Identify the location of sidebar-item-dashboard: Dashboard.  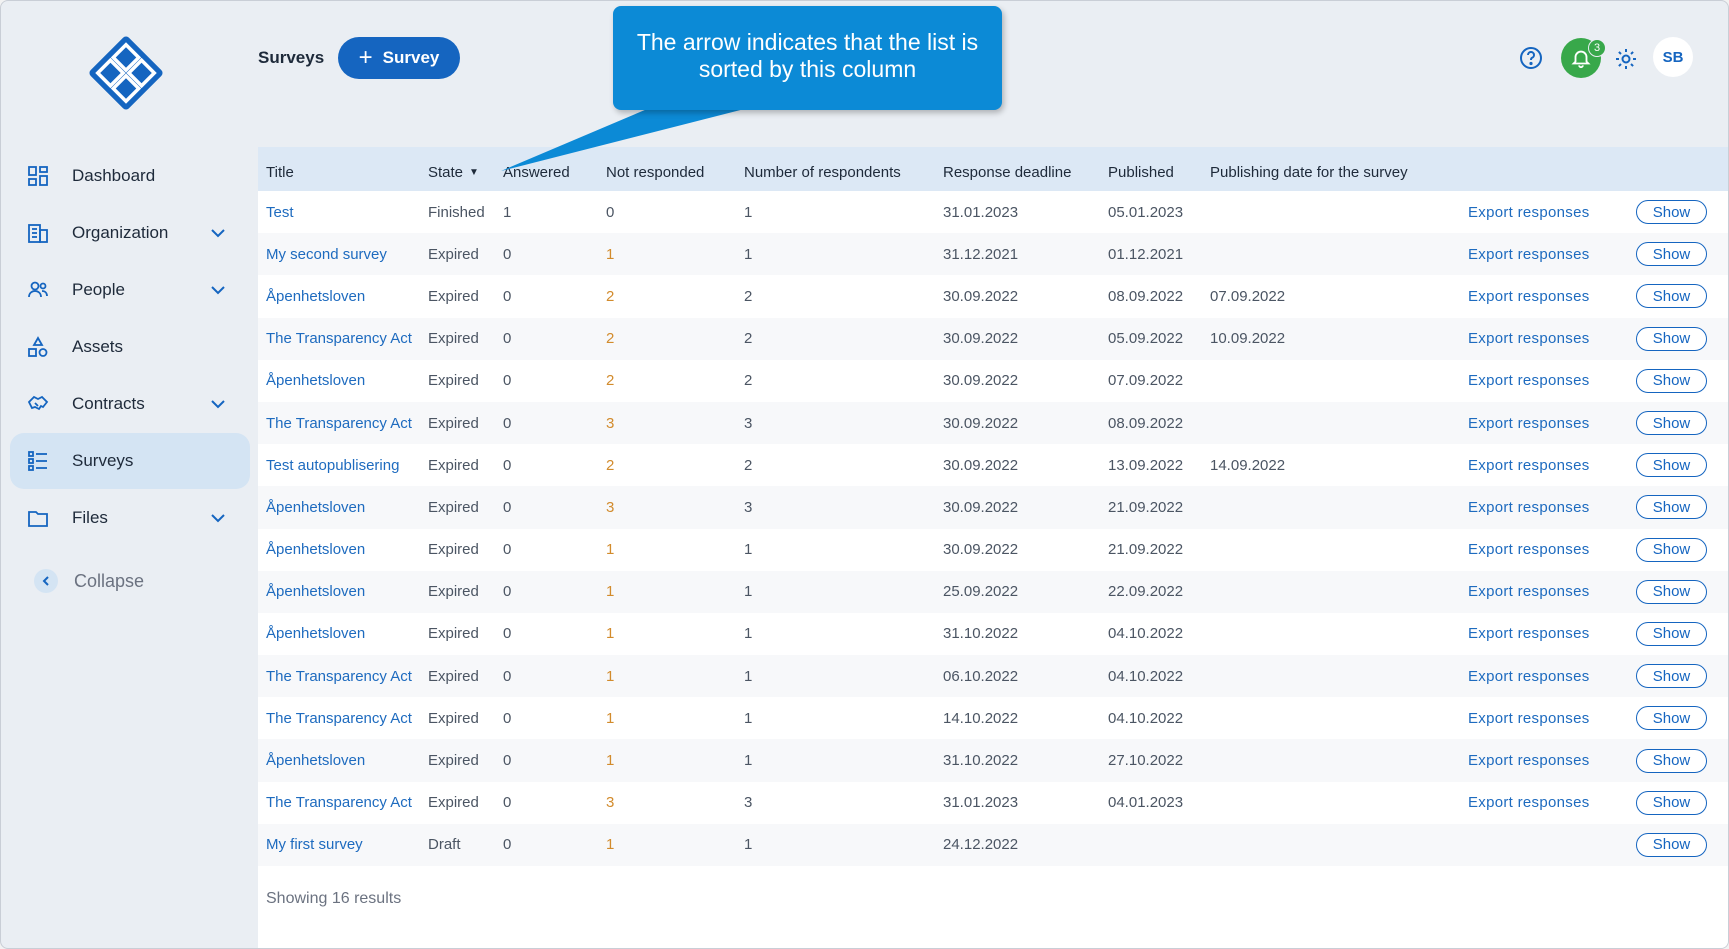
(130, 176).